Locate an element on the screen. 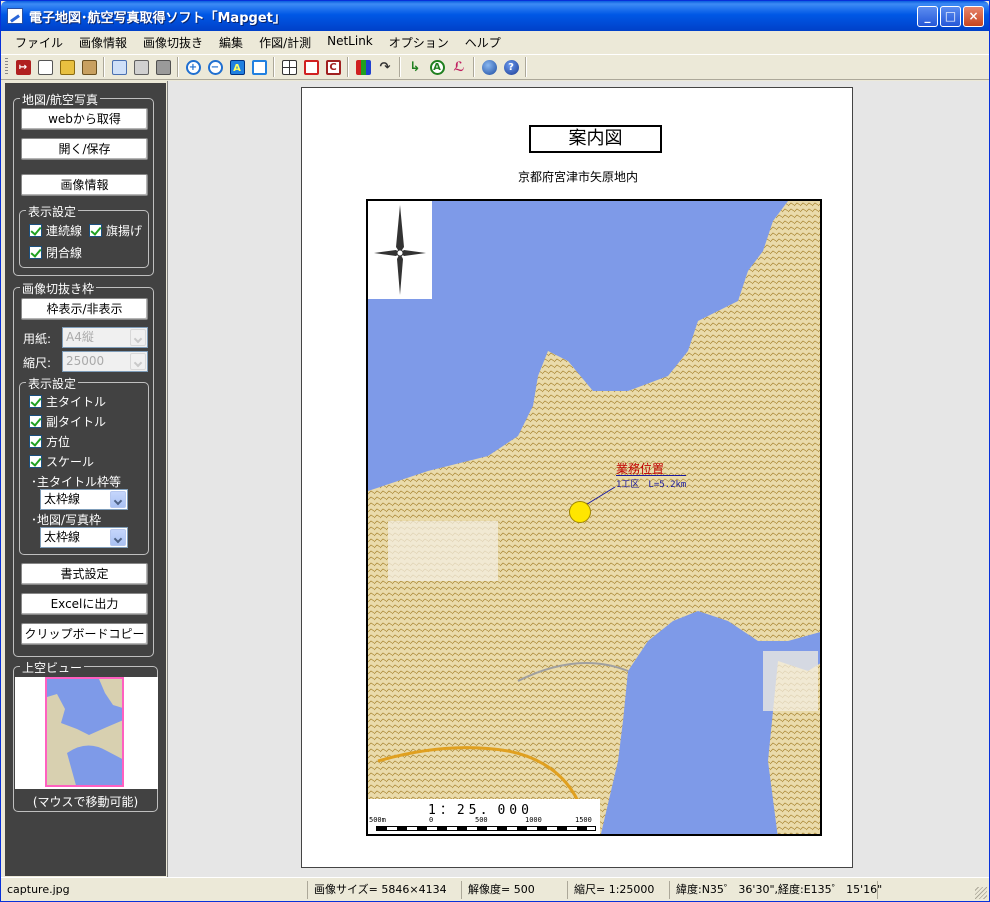  main-title-frame-label: ･主タイトル枠等 is located at coordinates (76, 482).